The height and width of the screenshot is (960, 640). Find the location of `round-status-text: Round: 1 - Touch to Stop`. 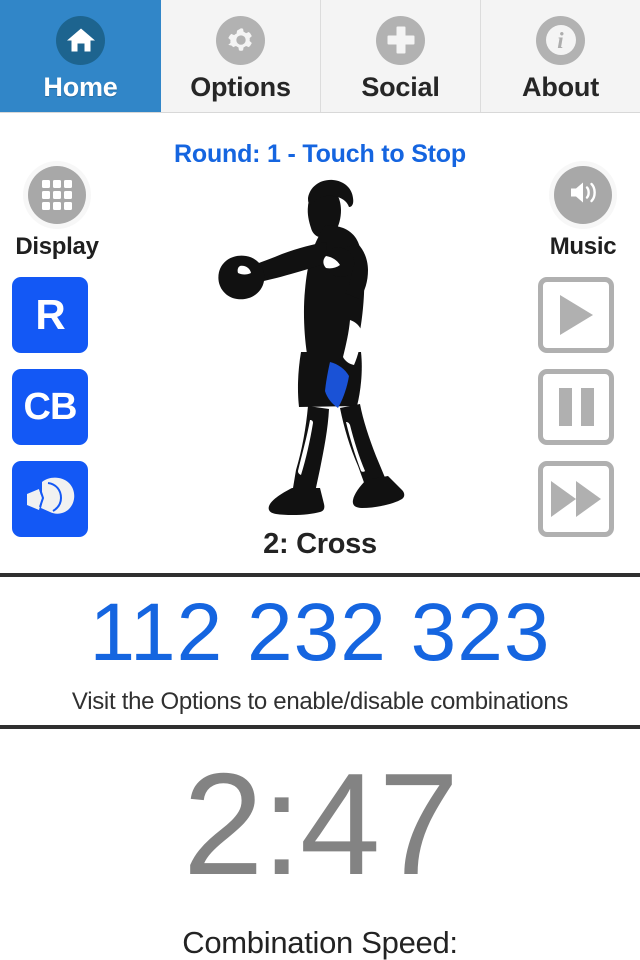

round-status-text: Round: 1 - Touch to Stop is located at coordinates (320, 154).